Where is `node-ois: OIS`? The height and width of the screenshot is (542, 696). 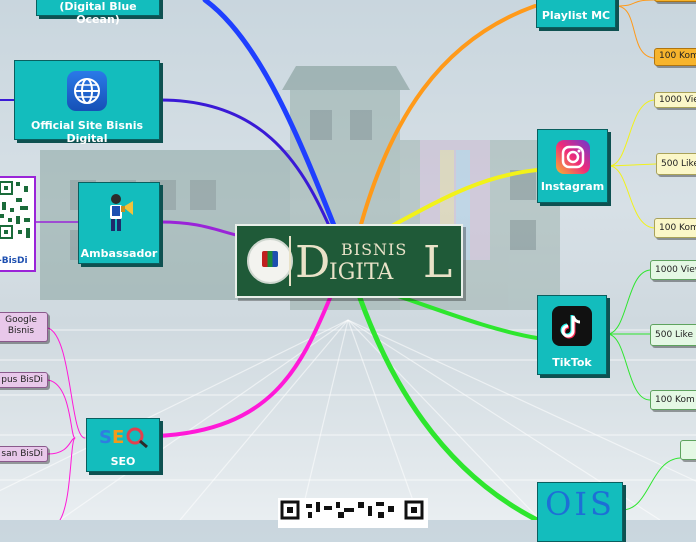
node-ois: OIS is located at coordinates (580, 512).